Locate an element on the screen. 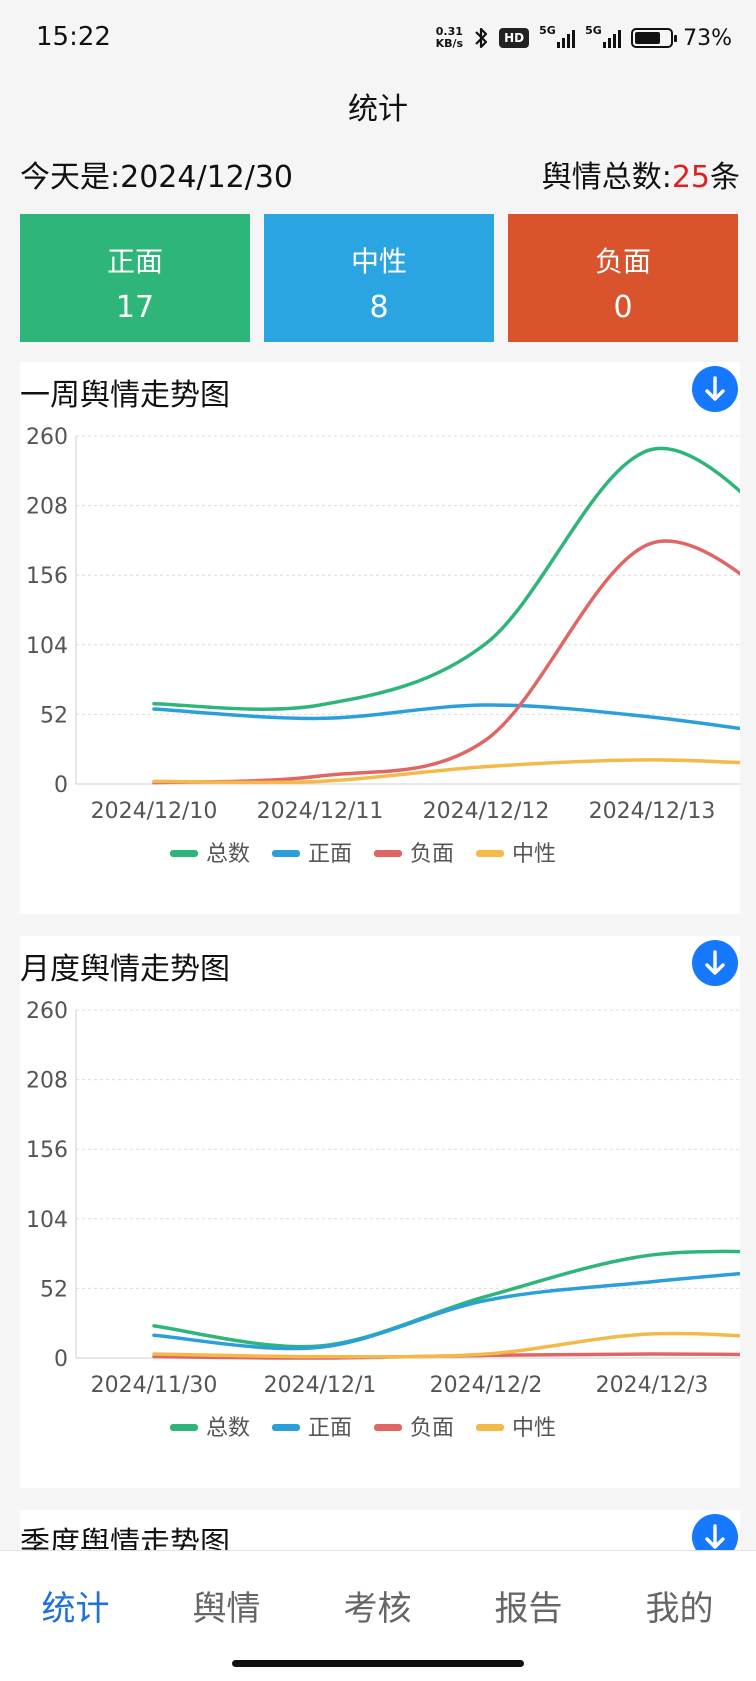 The height and width of the screenshot is (1681, 756). x-tick-label: 2024/12/12 is located at coordinates (486, 811).